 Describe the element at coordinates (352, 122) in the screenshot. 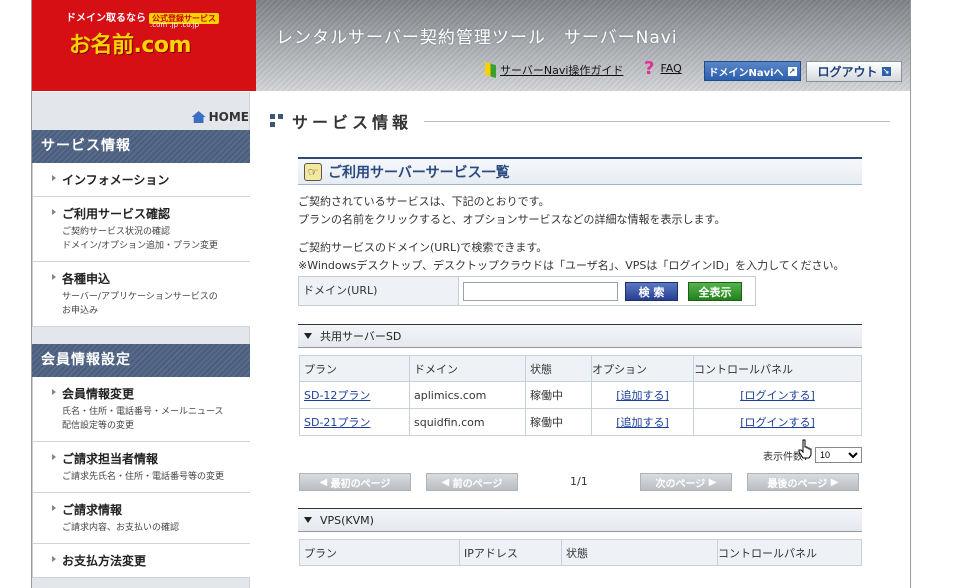

I see `page-title-text: サービス情報` at that location.